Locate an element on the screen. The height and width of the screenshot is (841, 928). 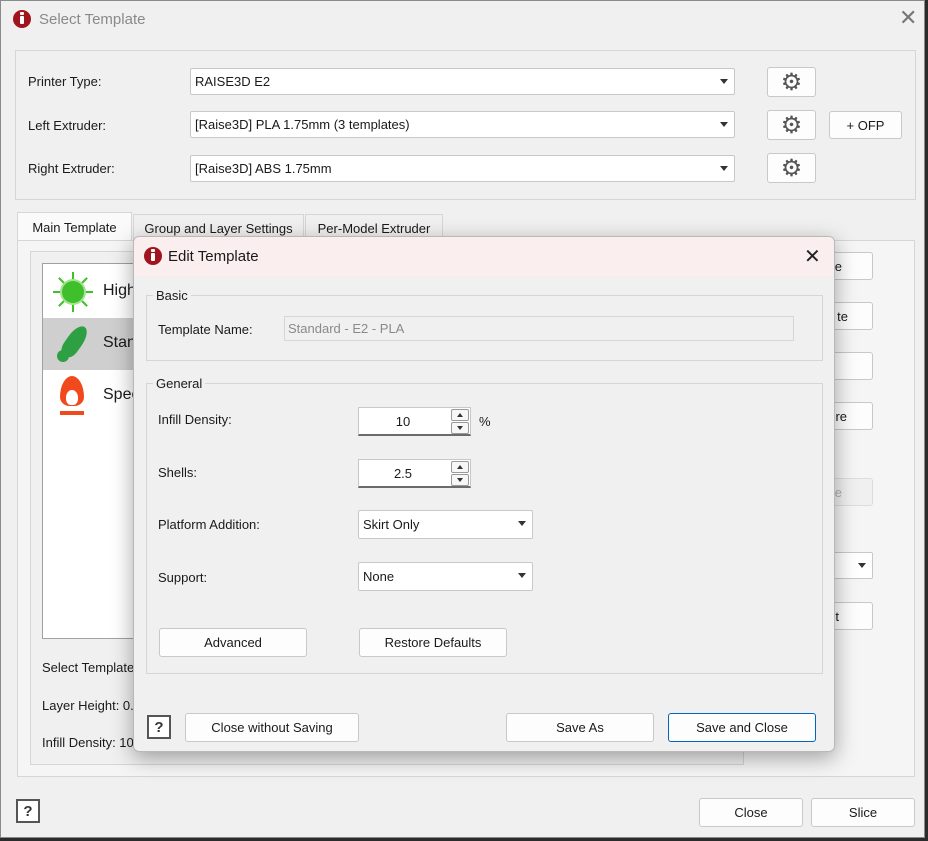
infill-unit-label: % is located at coordinates (485, 421).